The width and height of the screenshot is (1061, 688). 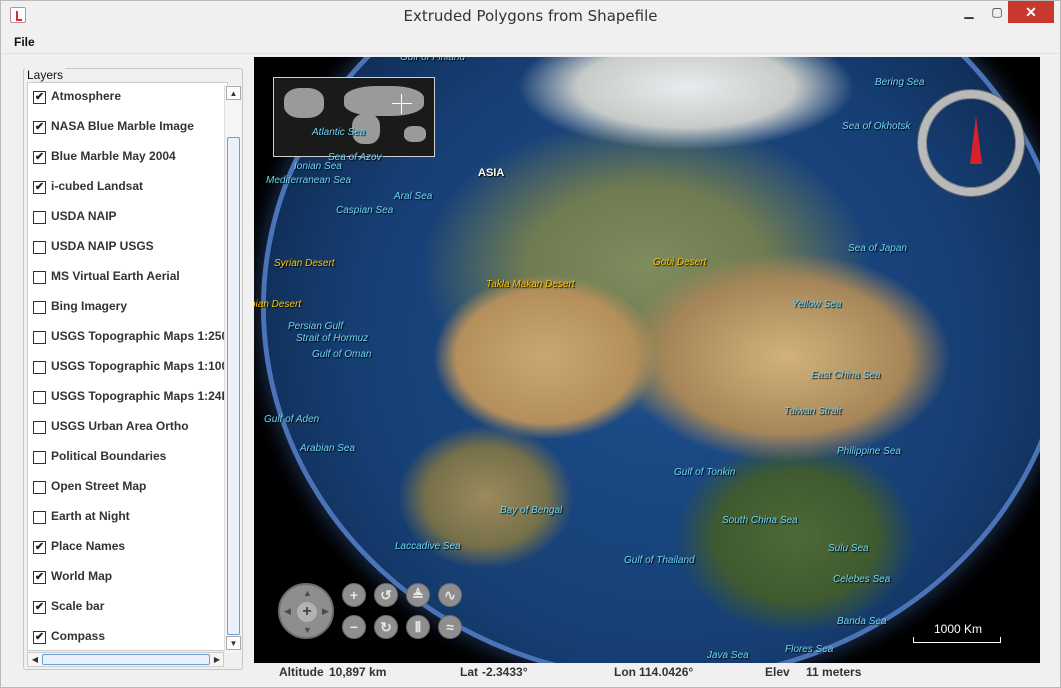 What do you see at coordinates (130, 398) in the screenshot?
I see `layer-item: USGS Topographic Maps 1:24K` at bounding box center [130, 398].